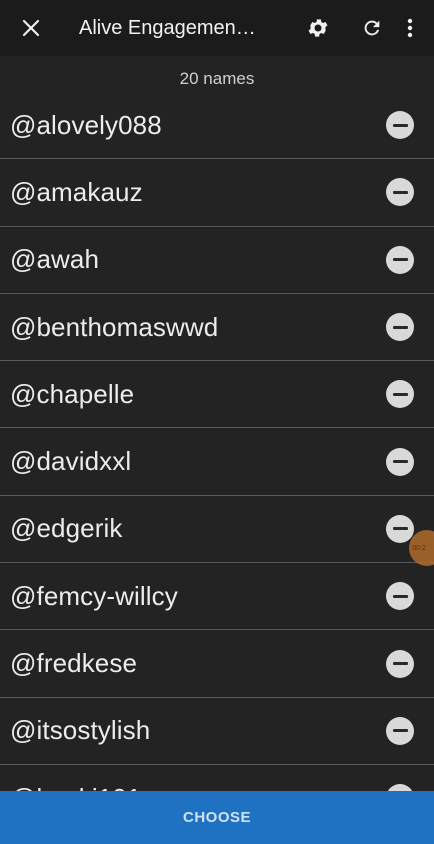 The image size is (434, 844). What do you see at coordinates (114, 326) in the screenshot?
I see `list-item-name: @benthomaswwd` at bounding box center [114, 326].